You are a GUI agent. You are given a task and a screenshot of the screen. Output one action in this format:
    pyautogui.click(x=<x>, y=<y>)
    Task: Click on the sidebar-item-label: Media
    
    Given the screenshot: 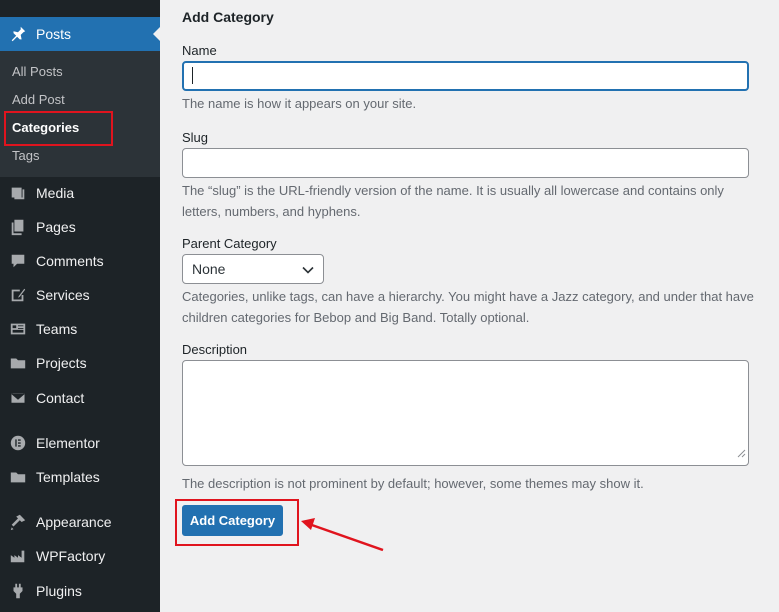 What is the action you would take?
    pyautogui.click(x=55, y=193)
    